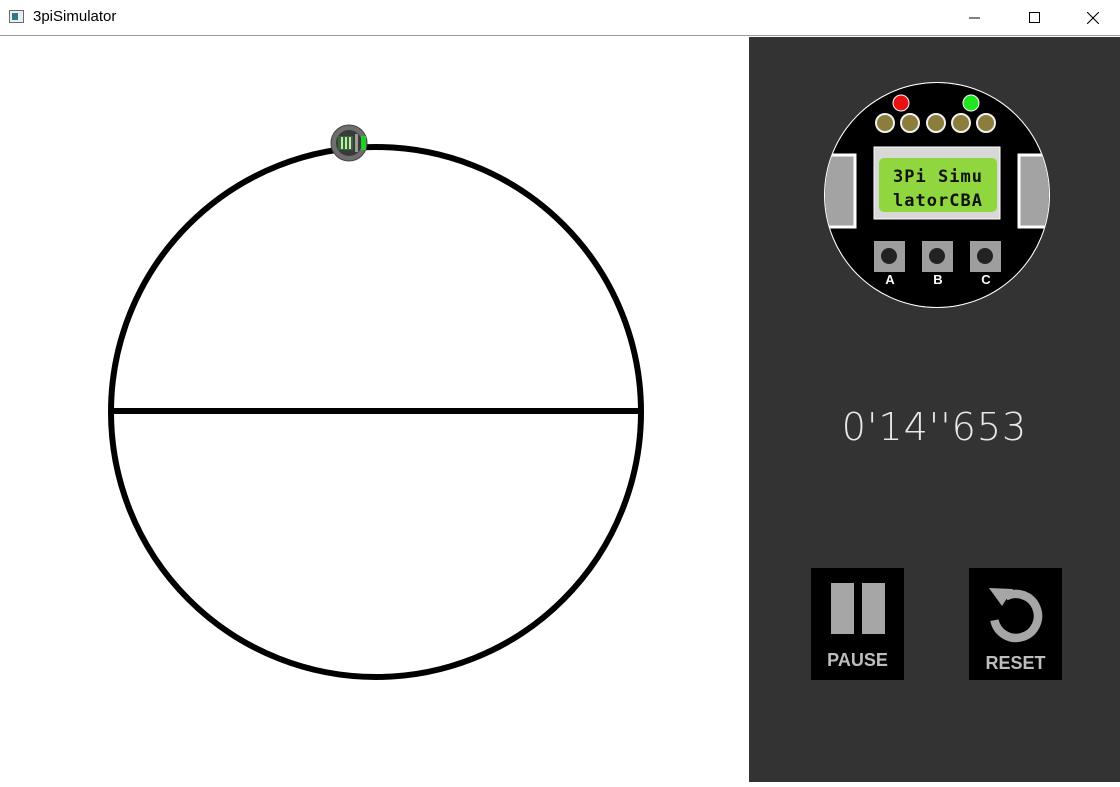 This screenshot has width=1120, height=787. I want to click on lcd-line-1: 3Pi Simu, so click(938, 177).